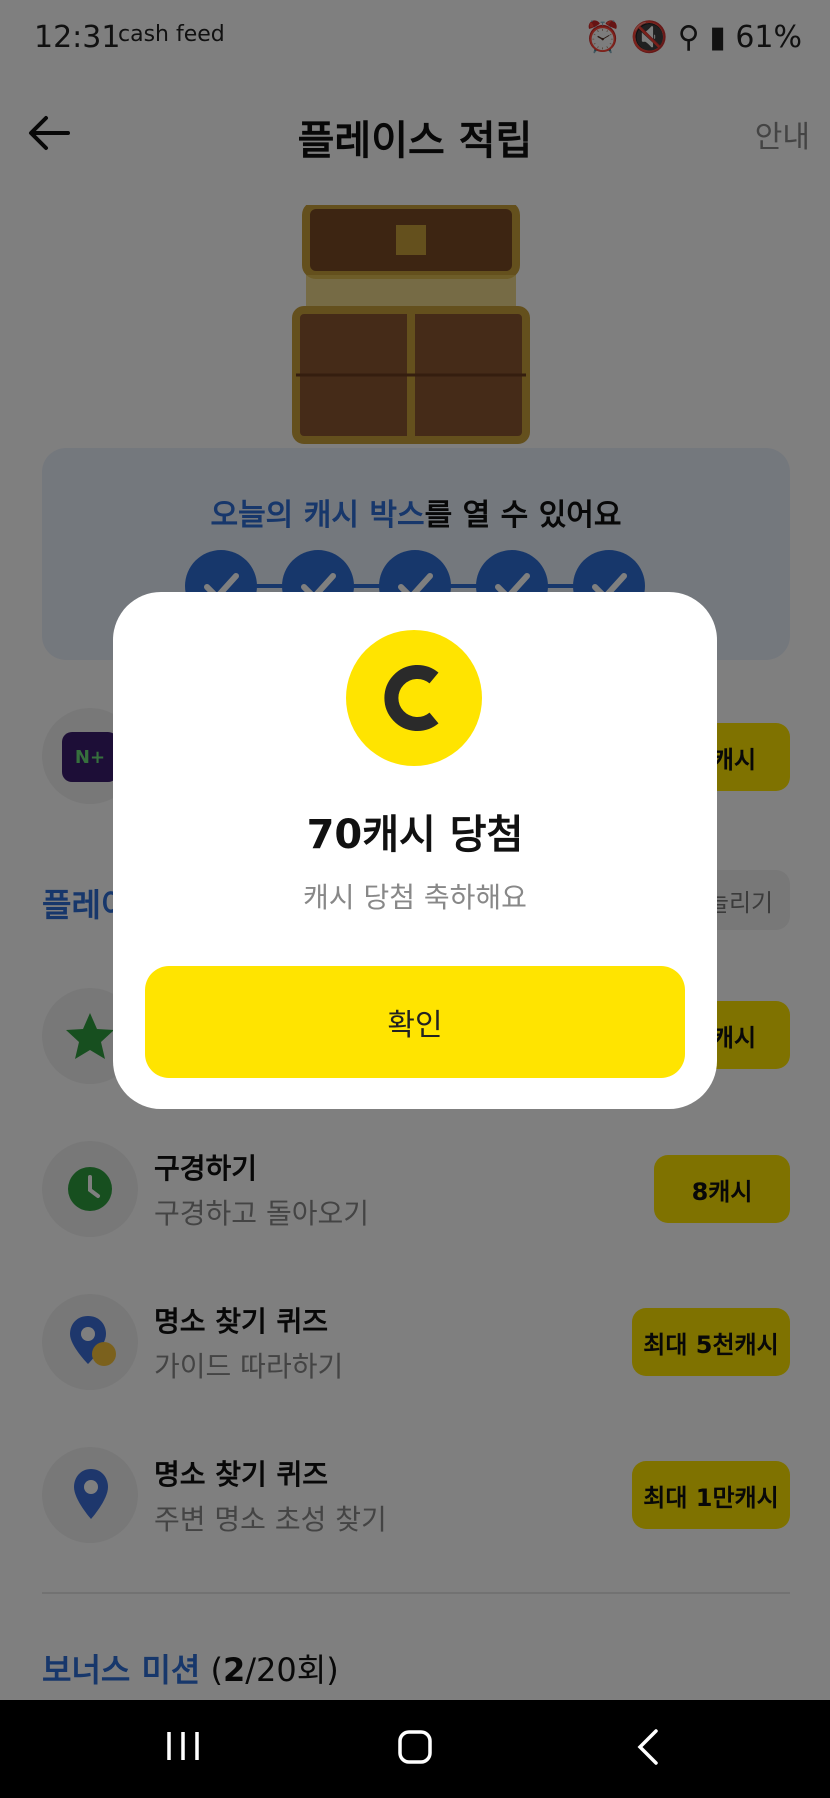 The height and width of the screenshot is (1798, 830). Describe the element at coordinates (415, 1022) in the screenshot. I see `confirm-button: 확인` at that location.